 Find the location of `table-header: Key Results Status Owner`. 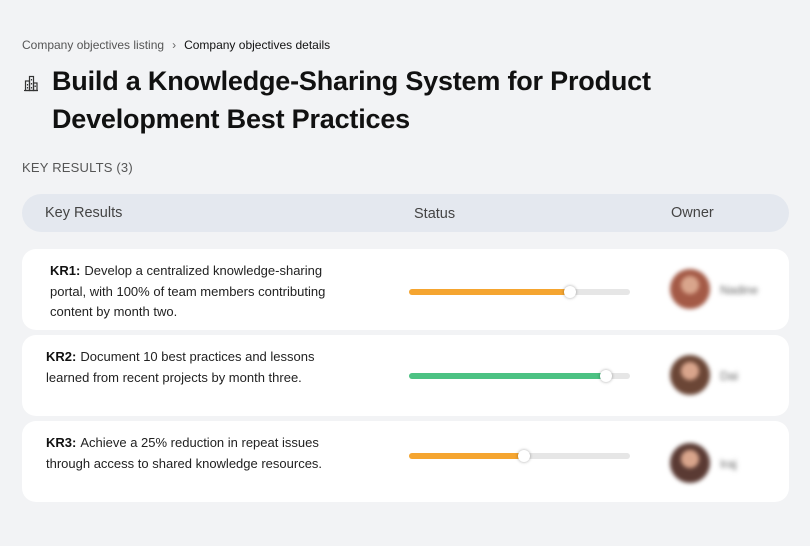

table-header: Key Results Status Owner is located at coordinates (405, 213).